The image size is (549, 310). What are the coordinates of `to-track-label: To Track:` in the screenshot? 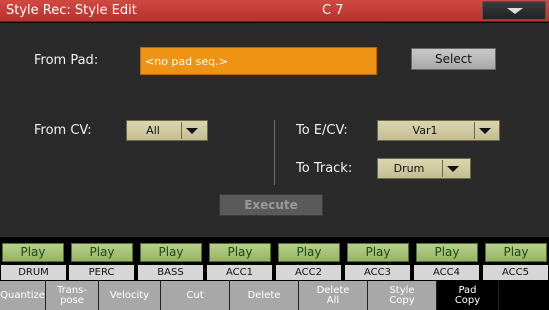 It's located at (324, 168).